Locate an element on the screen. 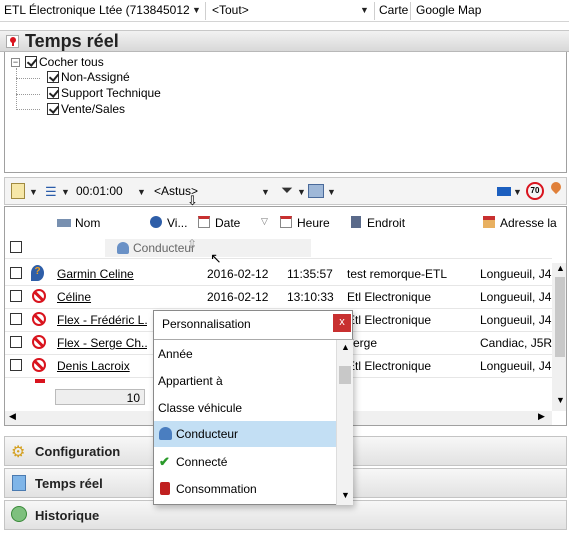 This screenshot has width=569, height=534. gear-icon: ⚙ is located at coordinates (18, 452).